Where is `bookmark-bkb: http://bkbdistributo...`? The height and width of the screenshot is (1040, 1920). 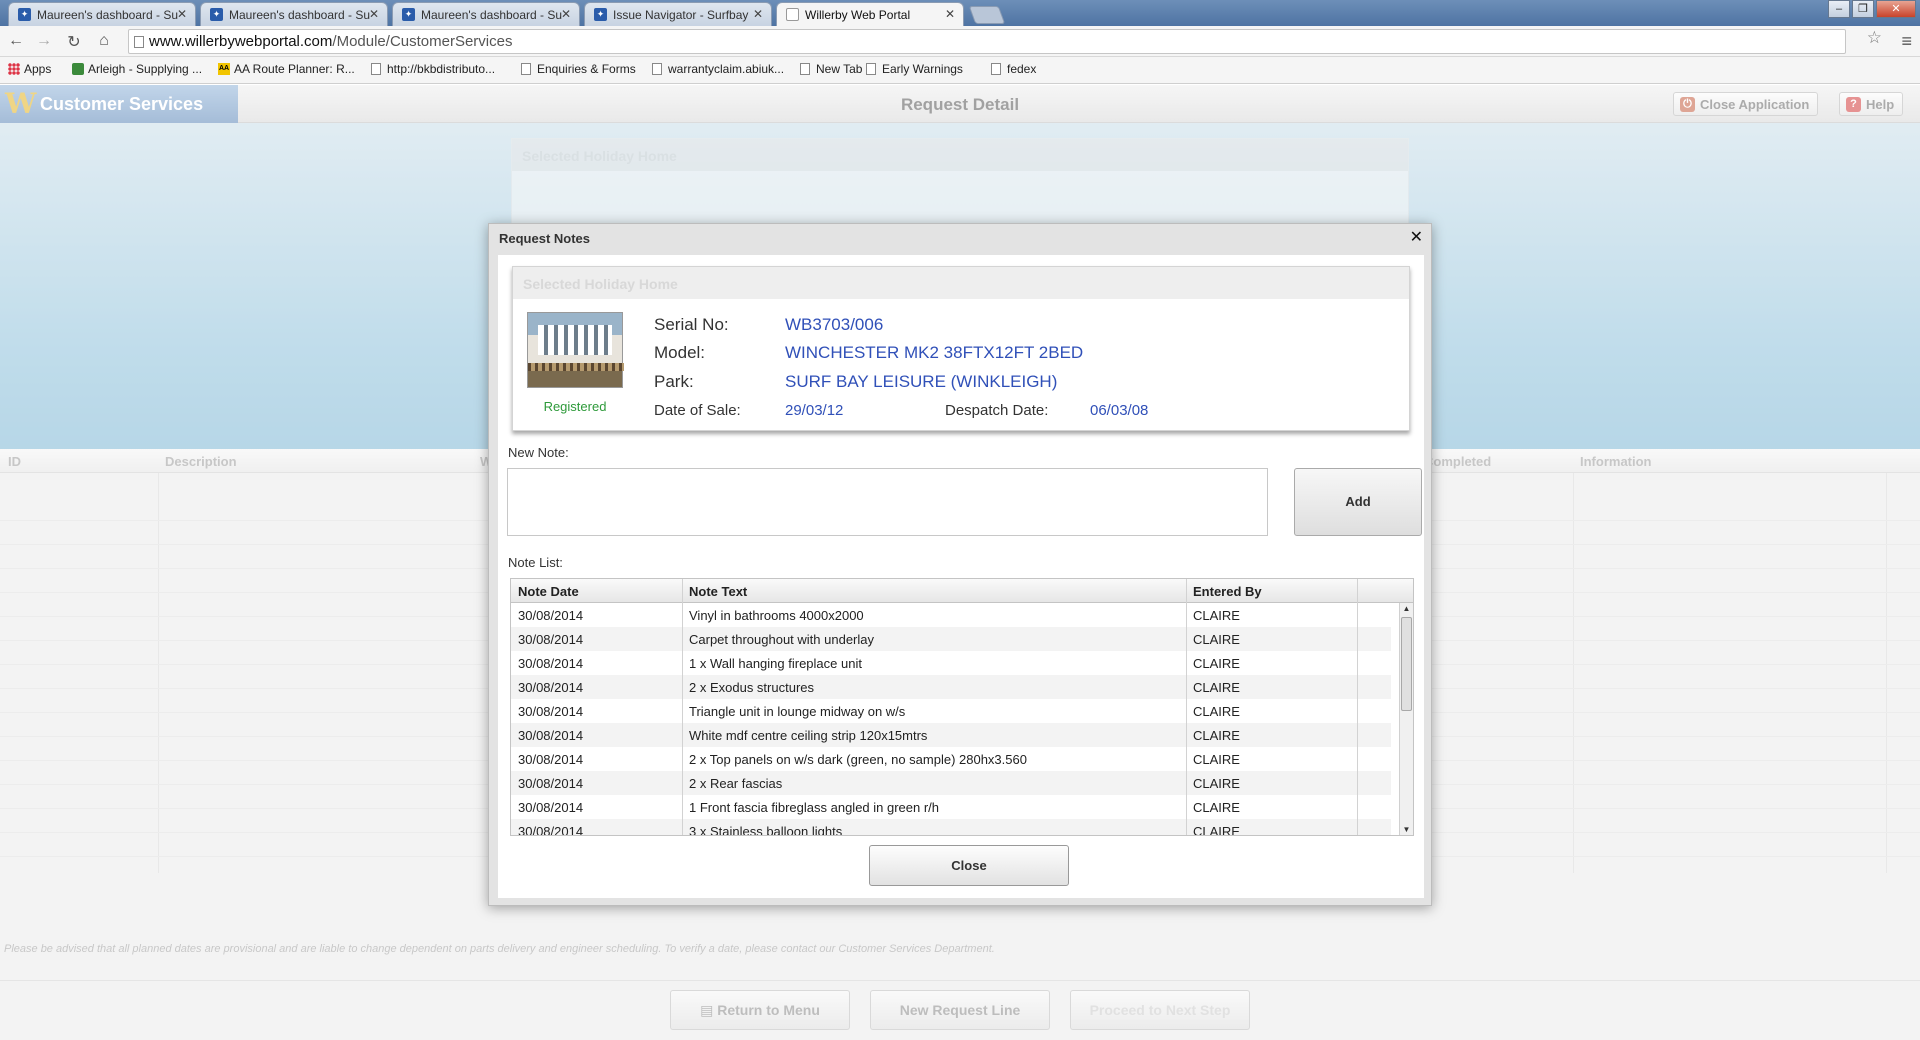
bookmark-bkb: http://bkbdistributo... is located at coordinates (433, 69).